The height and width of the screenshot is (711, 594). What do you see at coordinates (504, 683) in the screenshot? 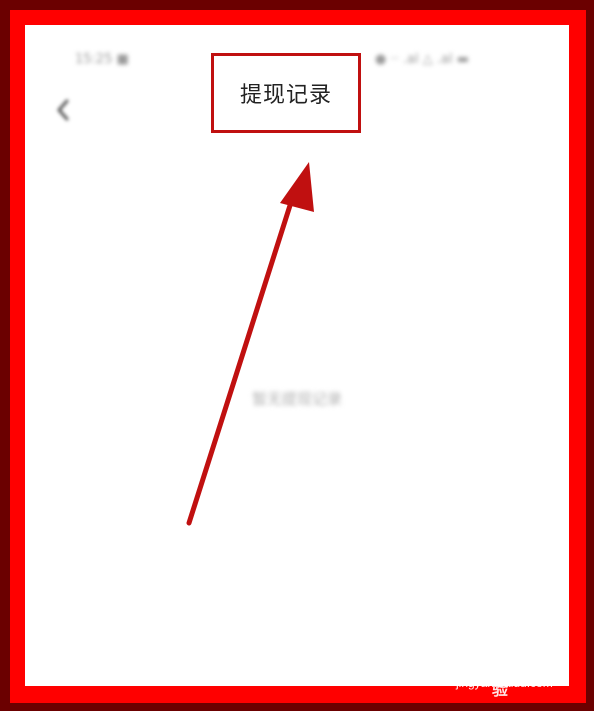
I see `watermark-url: jingyan.baidu.com` at bounding box center [504, 683].